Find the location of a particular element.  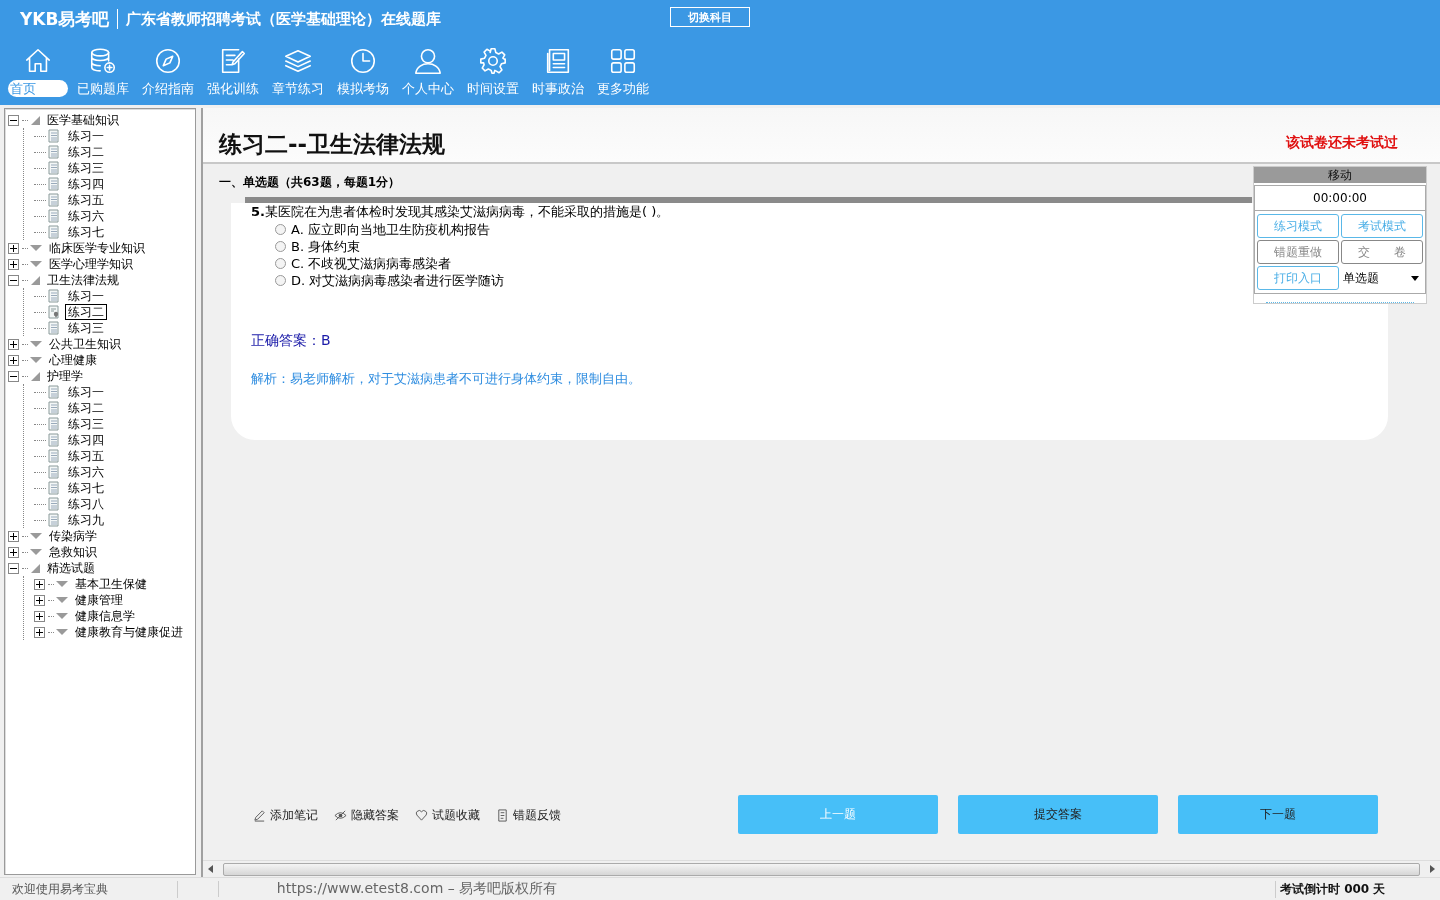

tree-item: 医学基础知识 is located at coordinates (83, 120).